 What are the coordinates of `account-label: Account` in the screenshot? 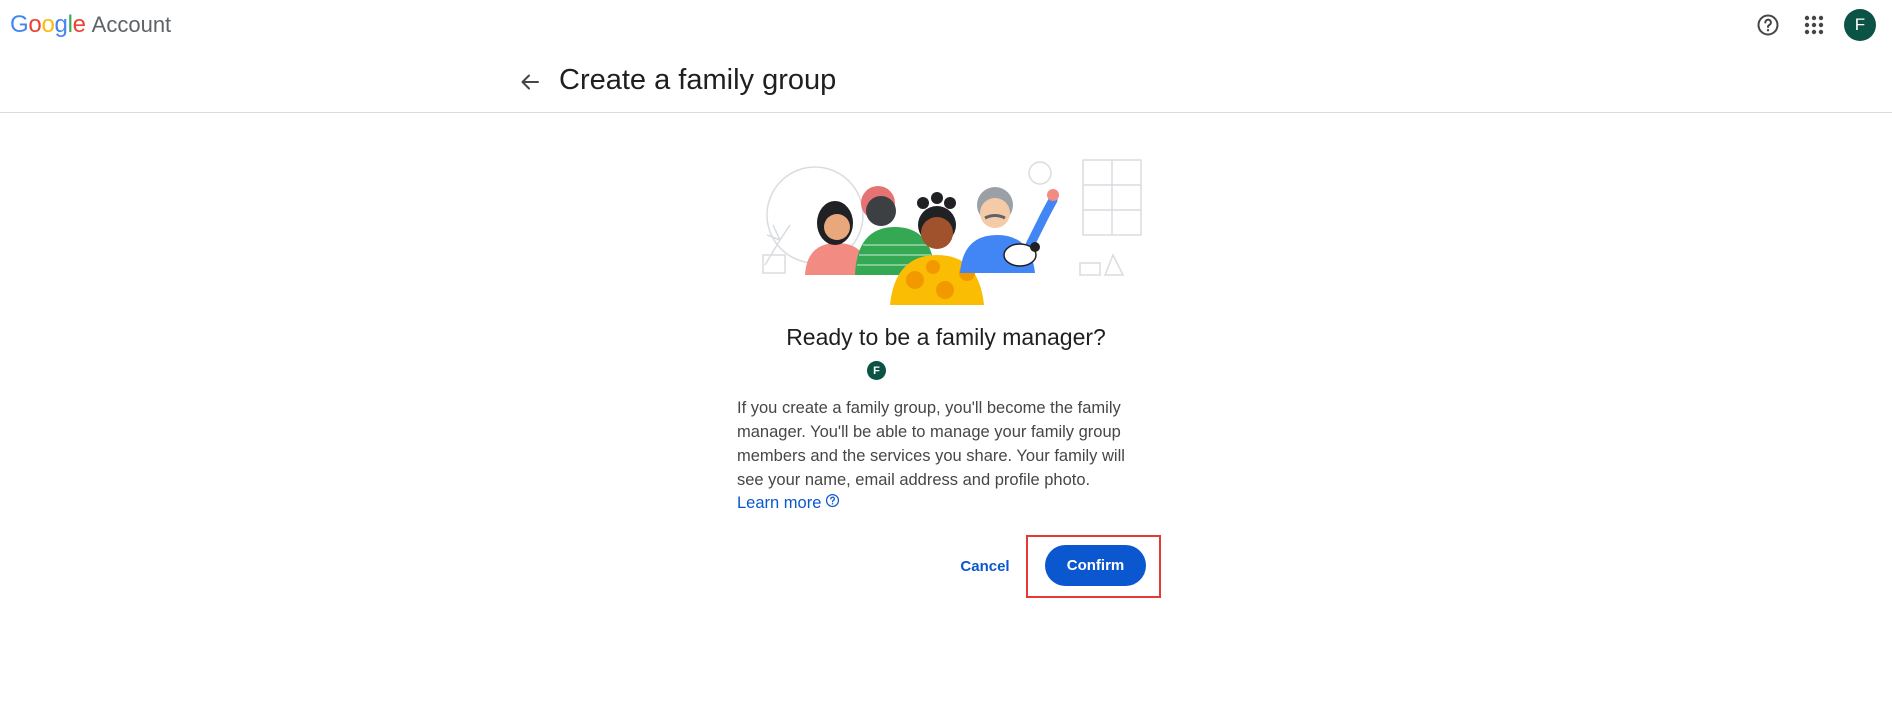 It's located at (131, 24).